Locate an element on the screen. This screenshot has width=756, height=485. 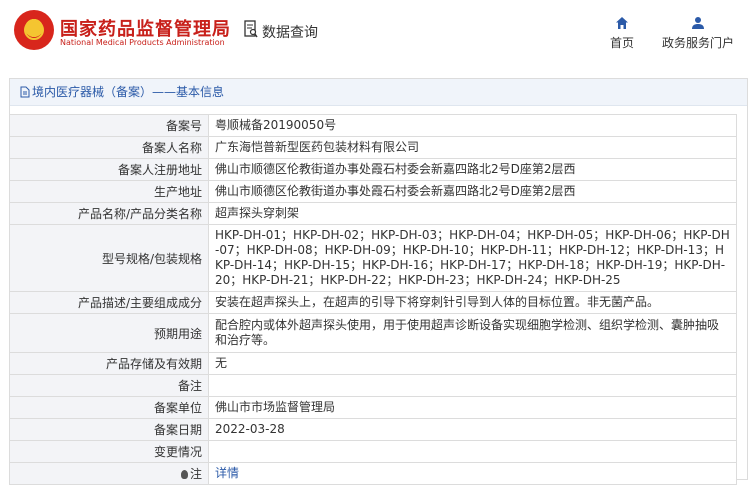
home-icon is located at coordinates (622, 23).